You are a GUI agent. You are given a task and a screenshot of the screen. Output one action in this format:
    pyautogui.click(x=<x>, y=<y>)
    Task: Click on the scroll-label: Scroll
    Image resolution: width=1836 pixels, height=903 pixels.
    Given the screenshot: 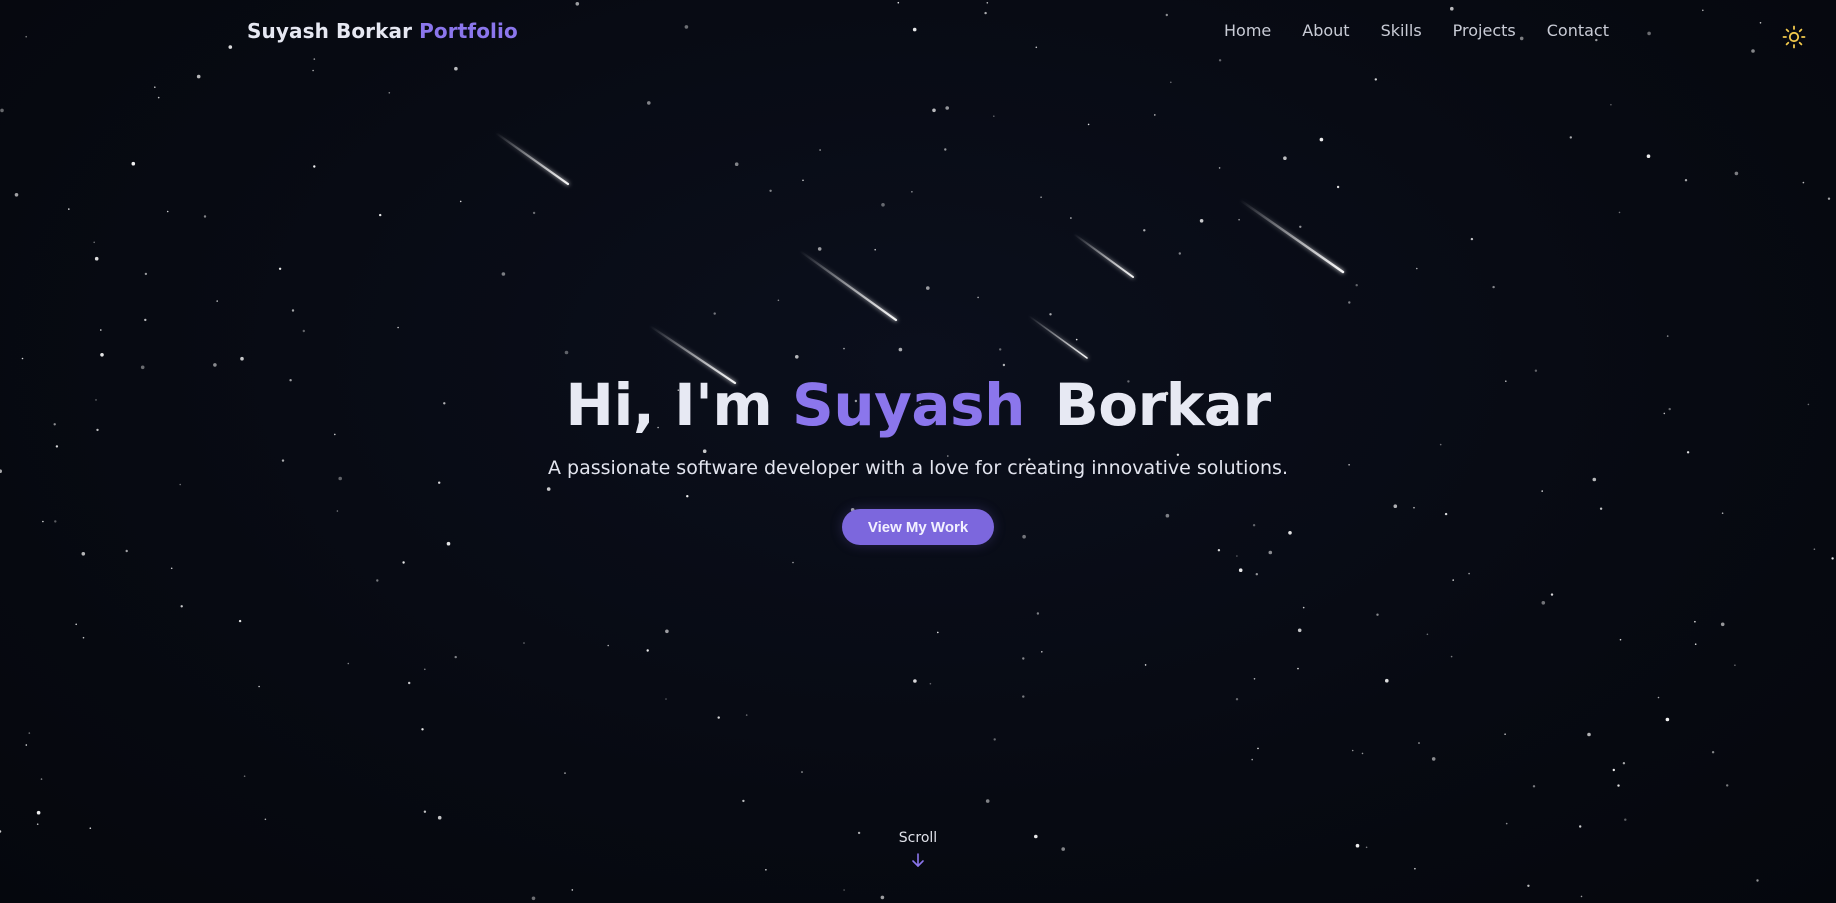 What is the action you would take?
    pyautogui.click(x=918, y=838)
    